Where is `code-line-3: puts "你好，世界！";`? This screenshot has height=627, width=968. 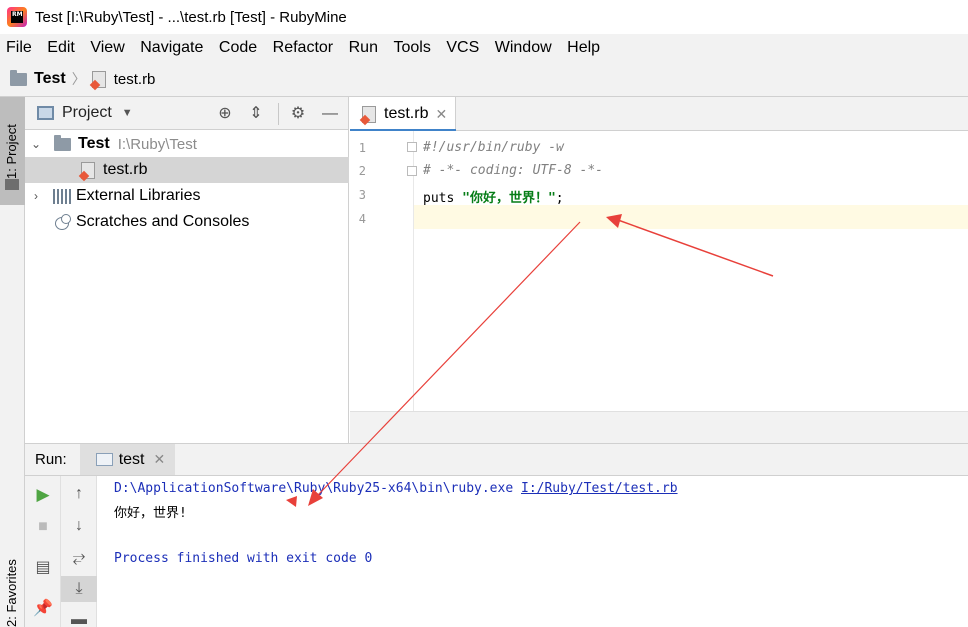 code-line-3: puts "你好，世界！"; is located at coordinates (493, 196).